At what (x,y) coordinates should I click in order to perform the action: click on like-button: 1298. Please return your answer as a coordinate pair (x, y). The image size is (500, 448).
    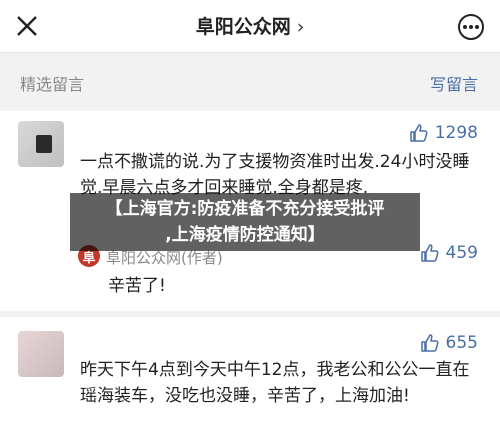
    Looking at the image, I should click on (443, 133).